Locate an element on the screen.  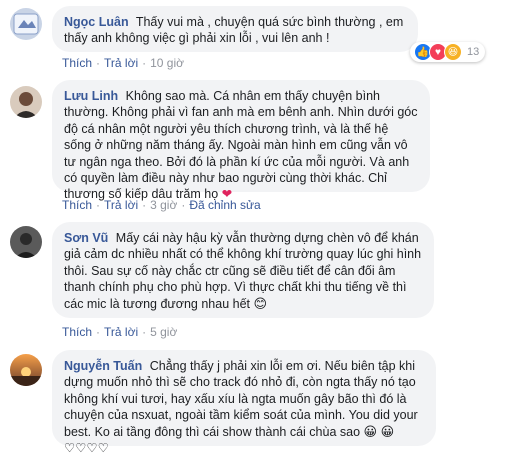
commenter-name: Sơn Vũ is located at coordinates (86, 238).